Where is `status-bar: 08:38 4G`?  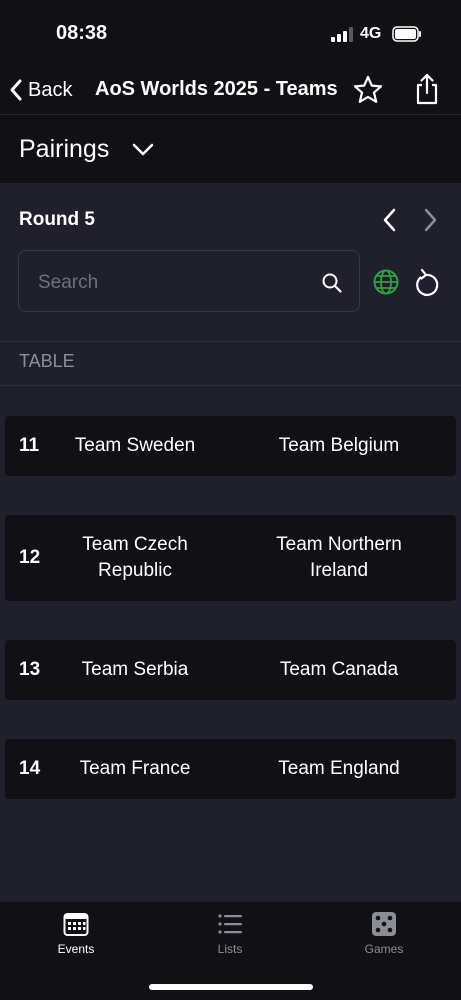
status-bar: 08:38 4G is located at coordinates (230, 32).